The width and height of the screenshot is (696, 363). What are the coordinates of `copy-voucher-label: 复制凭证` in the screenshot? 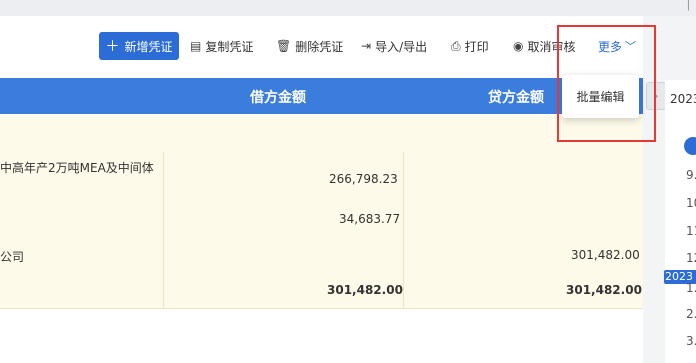 It's located at (229, 46).